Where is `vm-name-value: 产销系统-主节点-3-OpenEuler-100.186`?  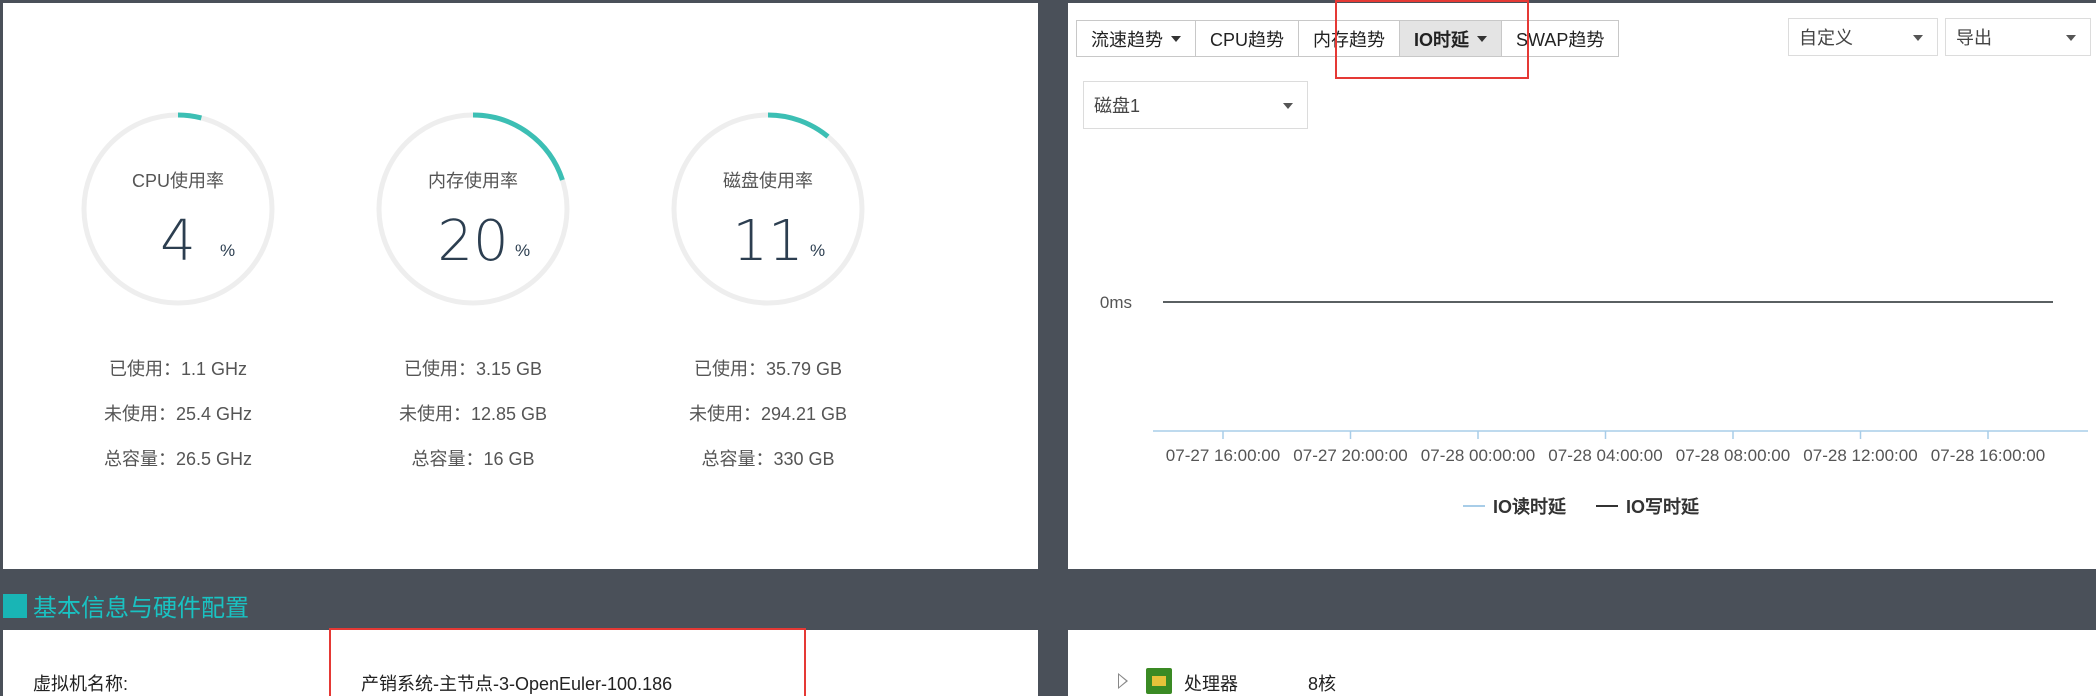 vm-name-value: 产销系统-主节点-3-OpenEuler-100.186 is located at coordinates (517, 684).